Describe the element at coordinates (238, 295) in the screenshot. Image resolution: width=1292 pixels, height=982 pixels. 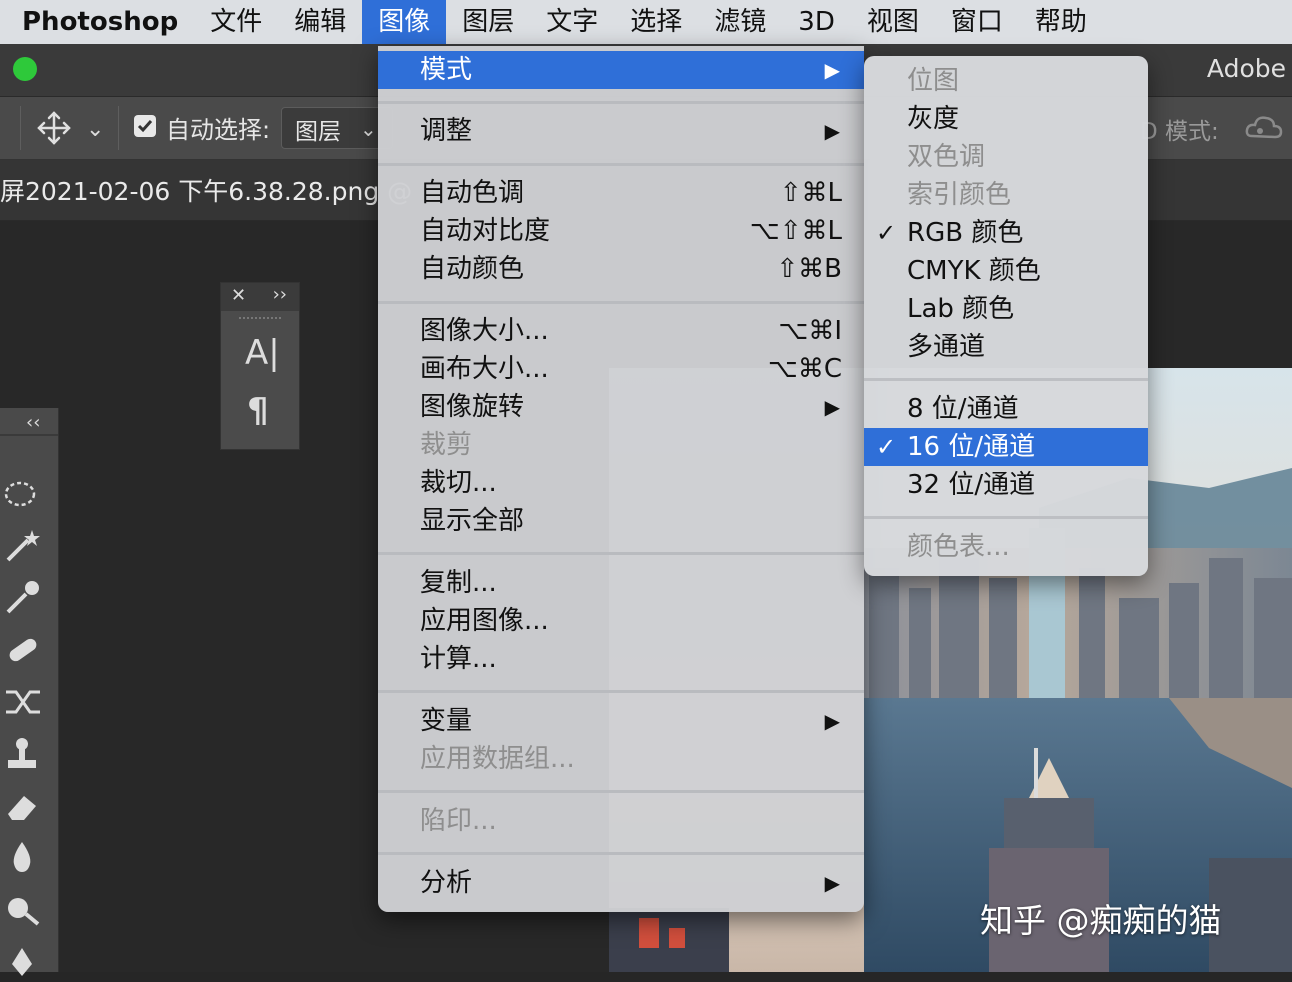
I see `close-icon: ✕` at that location.